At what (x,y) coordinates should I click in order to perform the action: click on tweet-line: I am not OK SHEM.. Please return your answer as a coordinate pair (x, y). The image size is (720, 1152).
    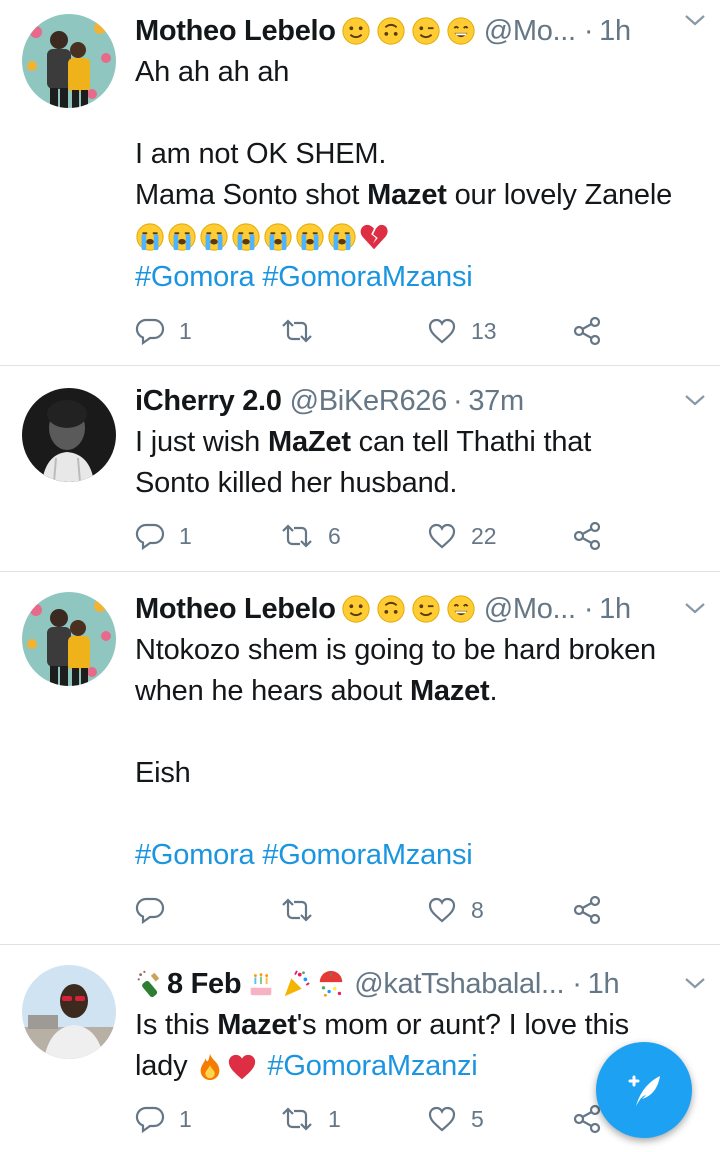
    Looking at the image, I should click on (261, 154).